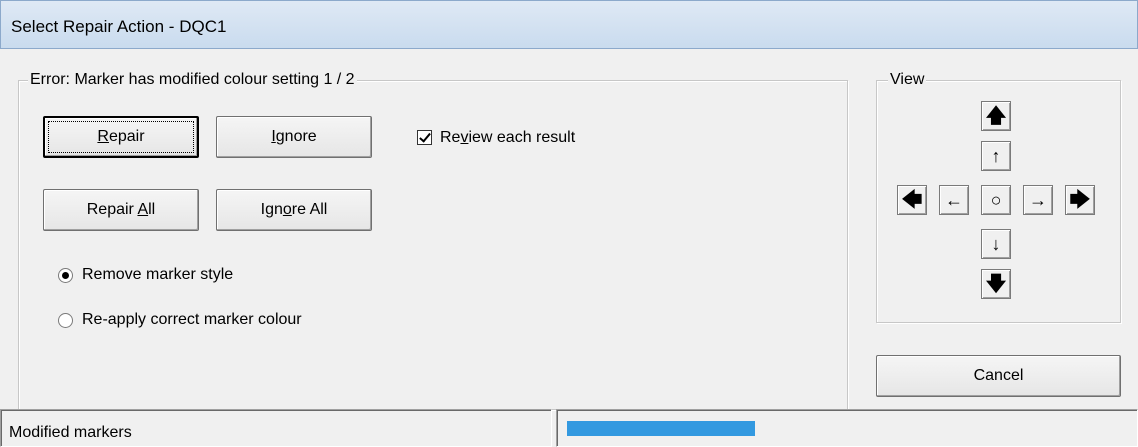  I want to click on center-button: ○, so click(996, 200).